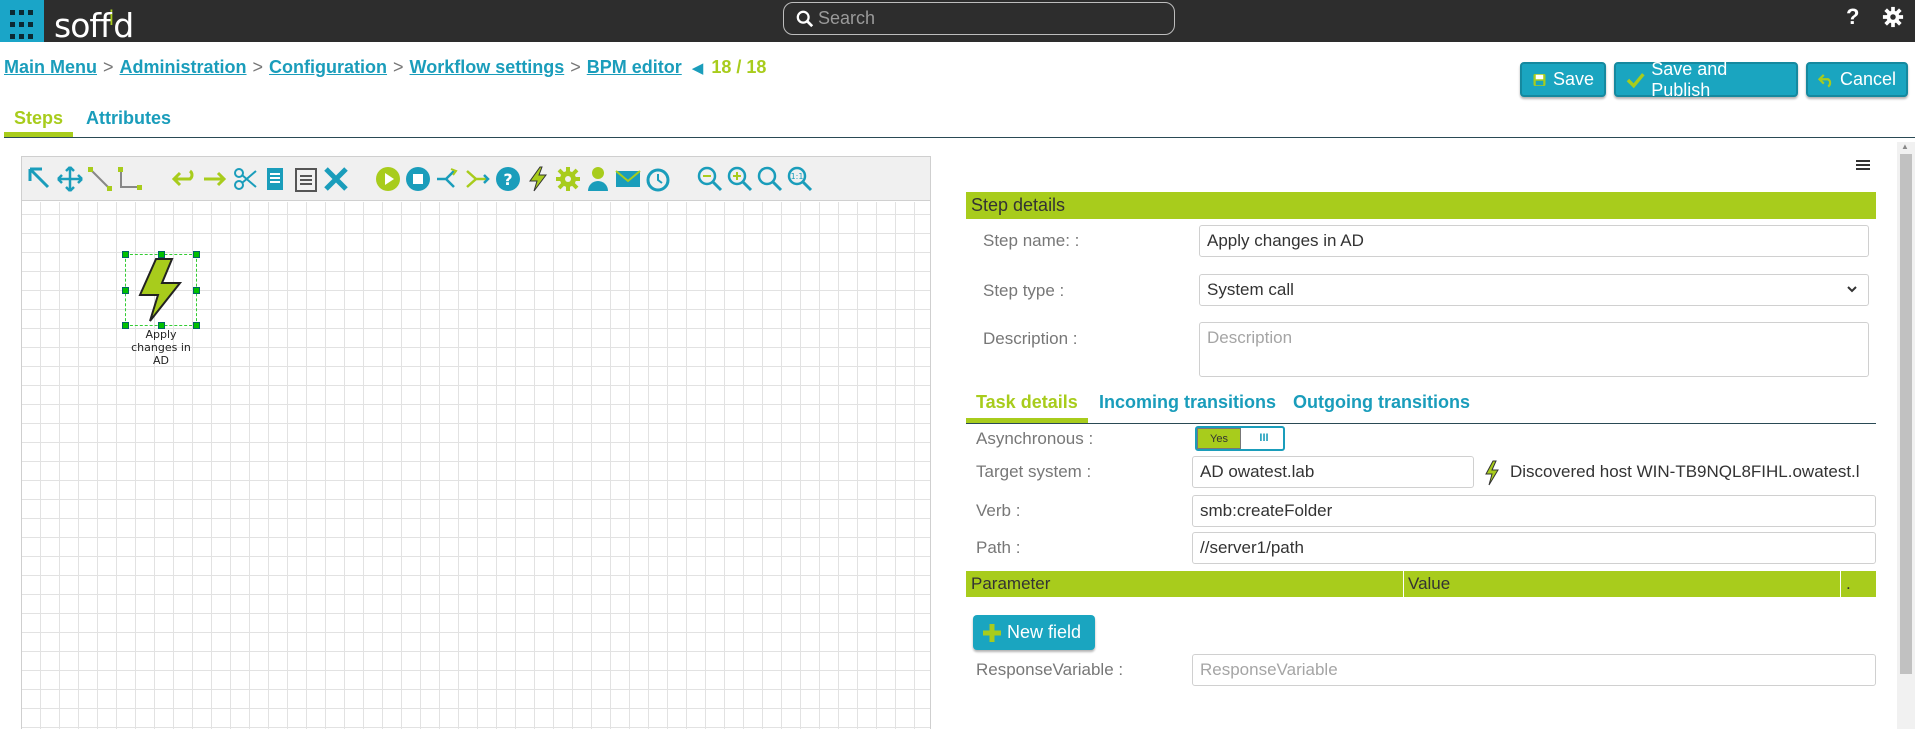  I want to click on value-column-header: Value, so click(1429, 584).